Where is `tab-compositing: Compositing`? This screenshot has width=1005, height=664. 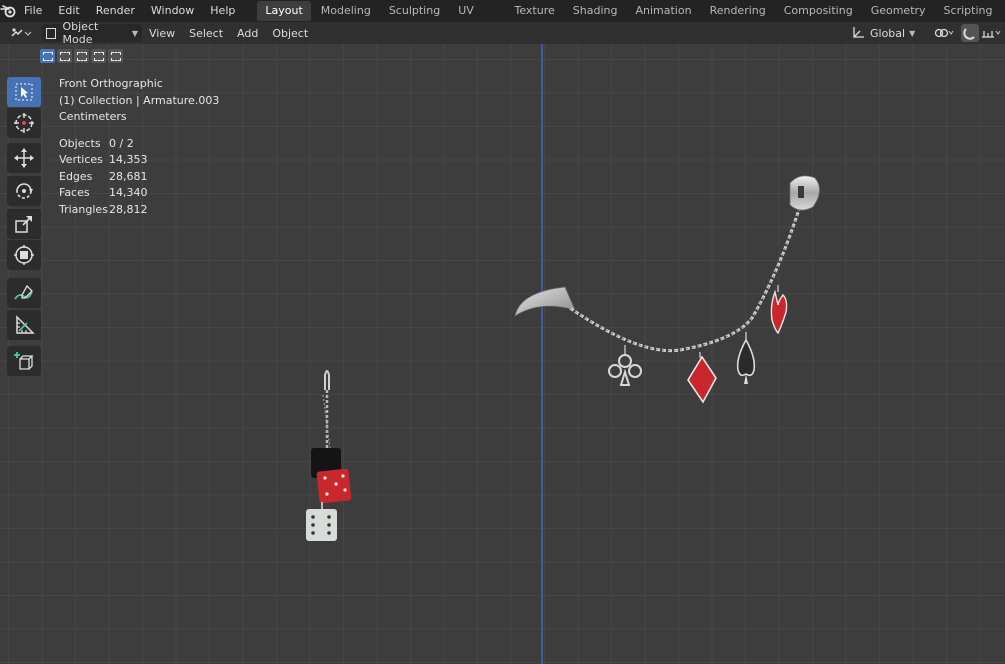 tab-compositing: Compositing is located at coordinates (818, 11).